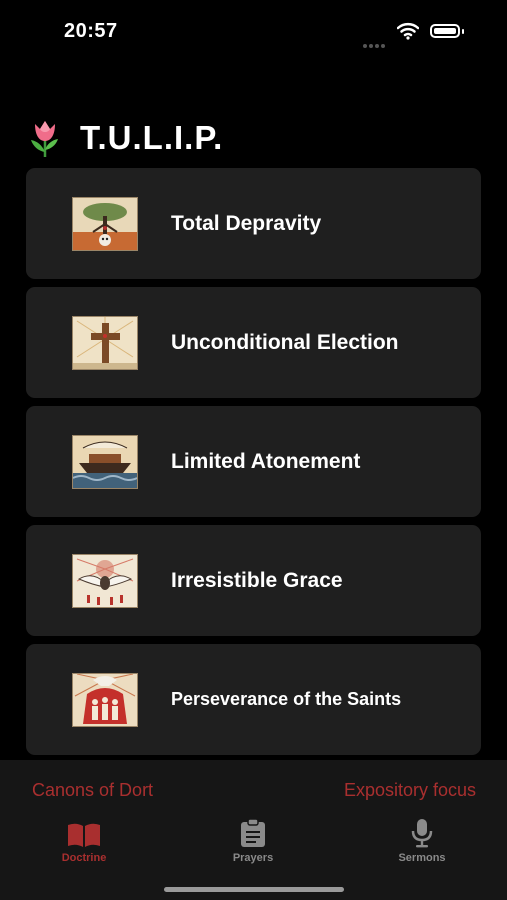 Image resolution: width=507 pixels, height=900 pixels. What do you see at coordinates (285, 342) in the screenshot?
I see `doctrine-title: Unconditional Election` at bounding box center [285, 342].